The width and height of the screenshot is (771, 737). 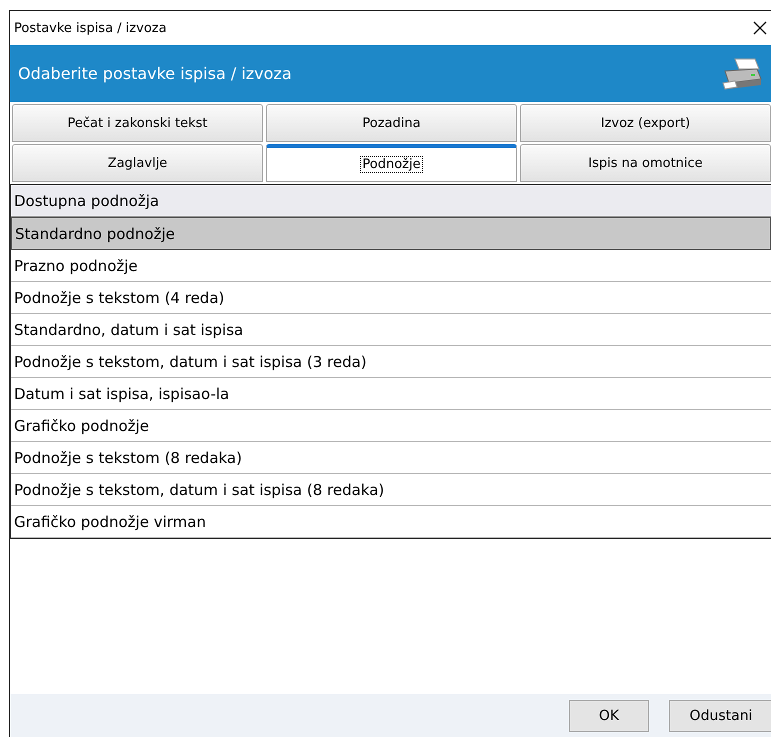 What do you see at coordinates (391, 458) in the screenshot?
I see `list-item: Podnožje s tekstom (8 redaka)` at bounding box center [391, 458].